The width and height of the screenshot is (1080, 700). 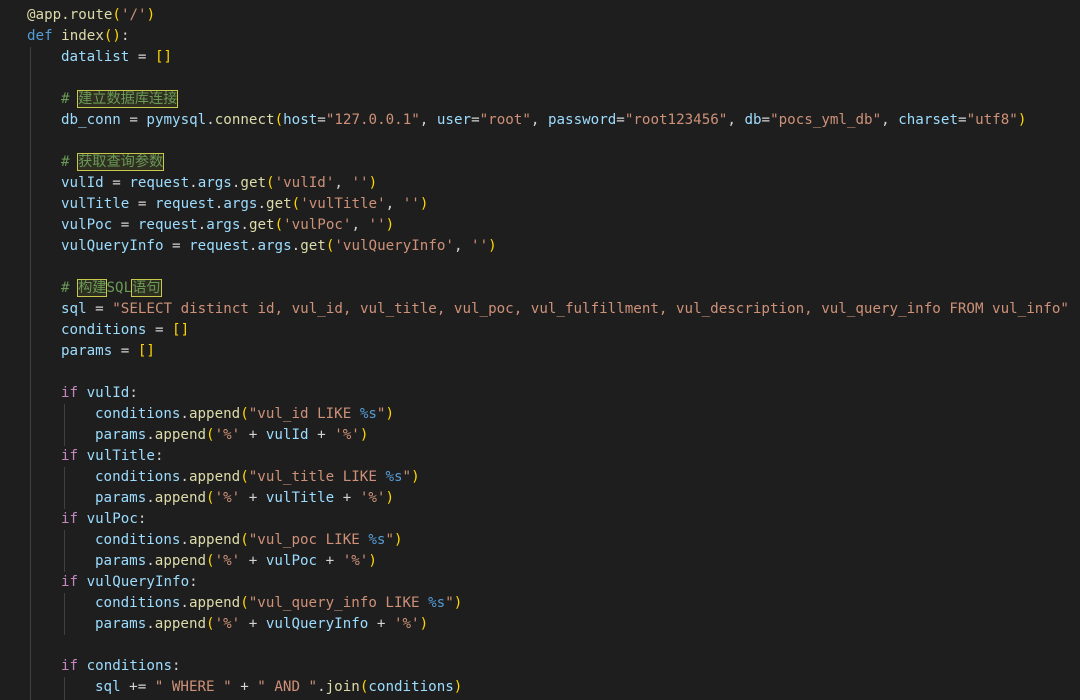 I want to click on code-token: " WHERE ", so click(x=193, y=687).